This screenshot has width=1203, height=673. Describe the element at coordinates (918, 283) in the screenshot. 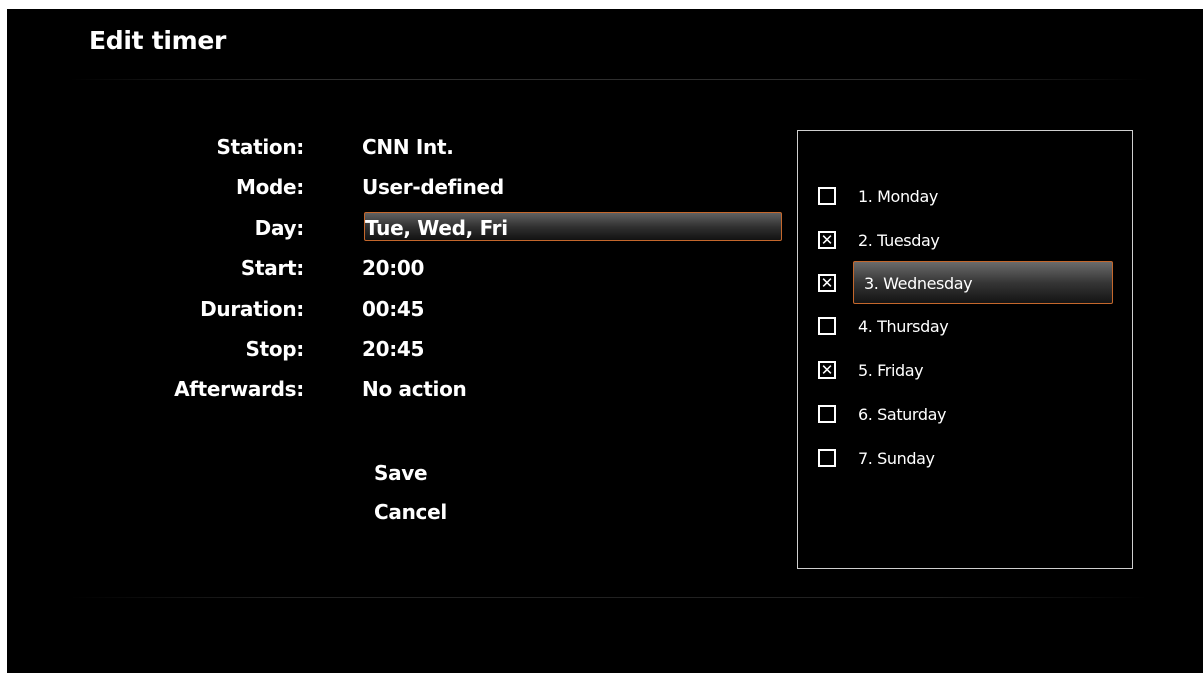

I see `day-option-label: 3. Wednesday` at that location.